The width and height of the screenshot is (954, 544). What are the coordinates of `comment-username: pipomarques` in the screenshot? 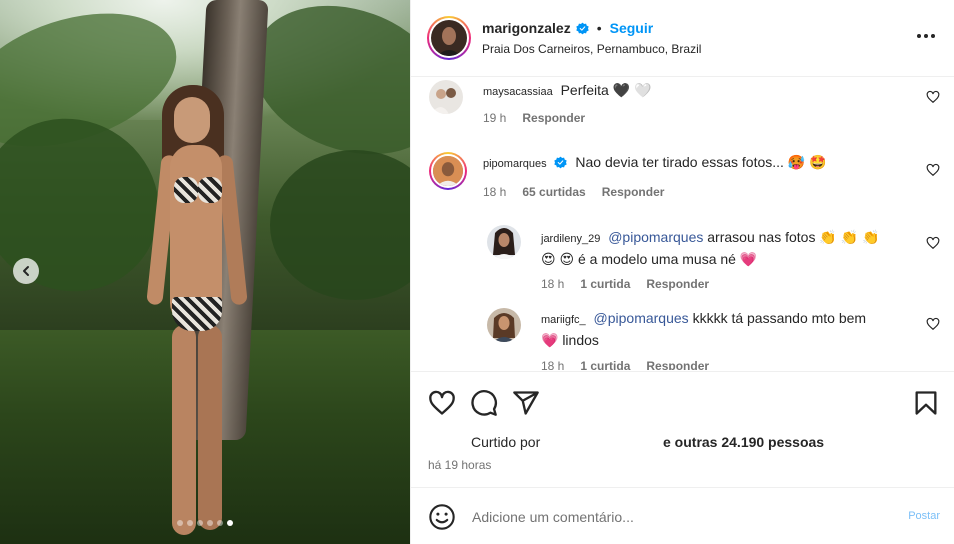 It's located at (515, 164).